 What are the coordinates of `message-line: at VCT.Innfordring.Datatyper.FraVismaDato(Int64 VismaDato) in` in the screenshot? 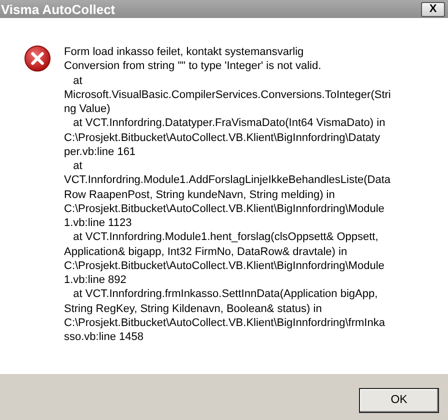 It's located at (229, 123).